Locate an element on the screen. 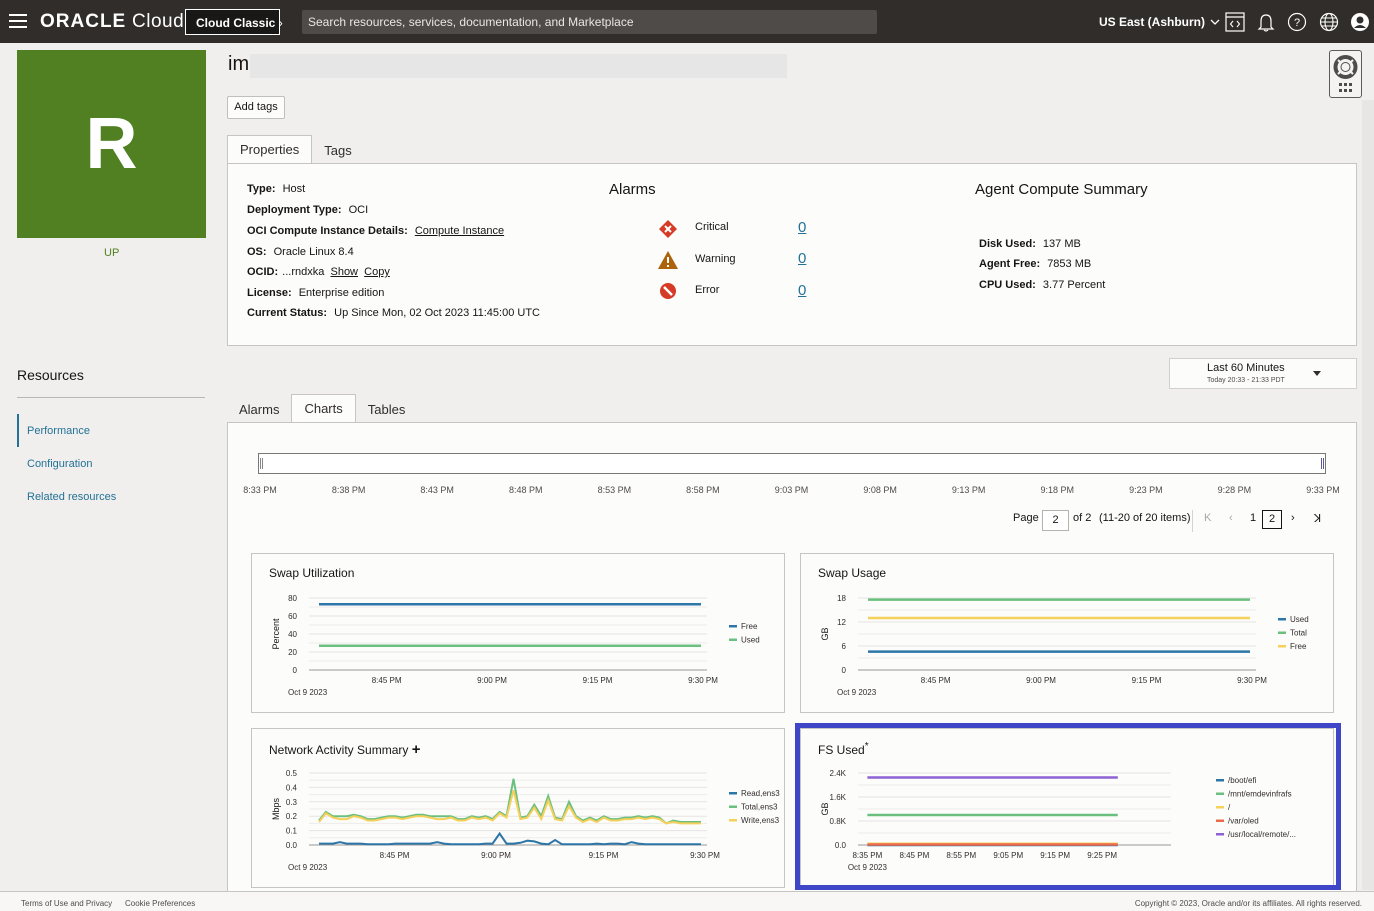 This screenshot has width=1374, height=911. tab-tables: Tables is located at coordinates (387, 408).